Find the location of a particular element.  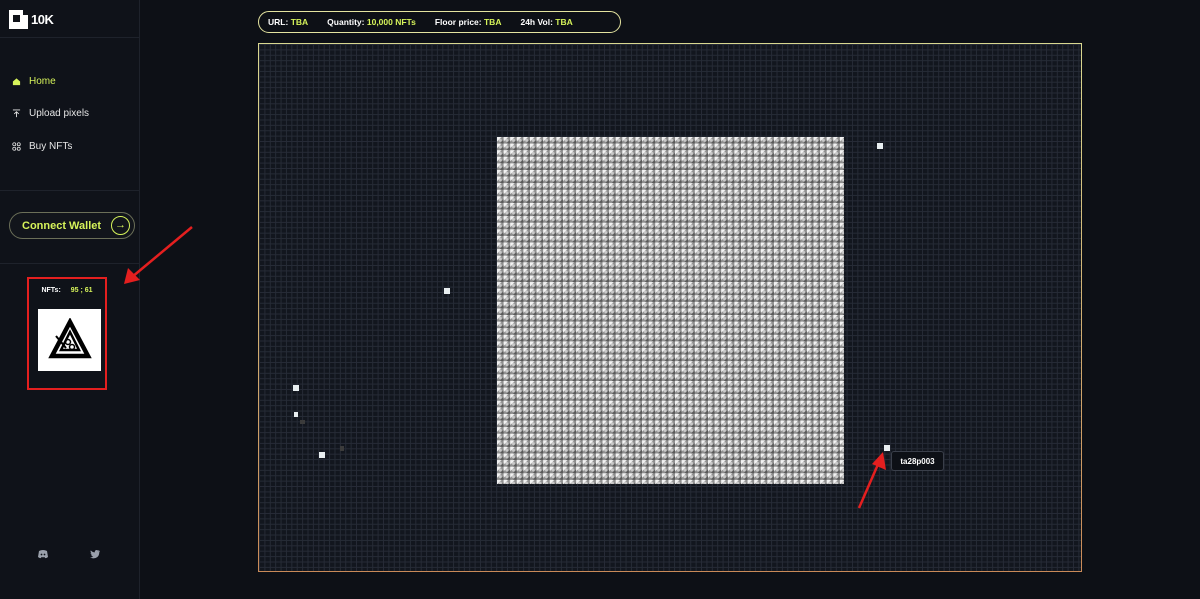

twitter-icon is located at coordinates (95, 554).